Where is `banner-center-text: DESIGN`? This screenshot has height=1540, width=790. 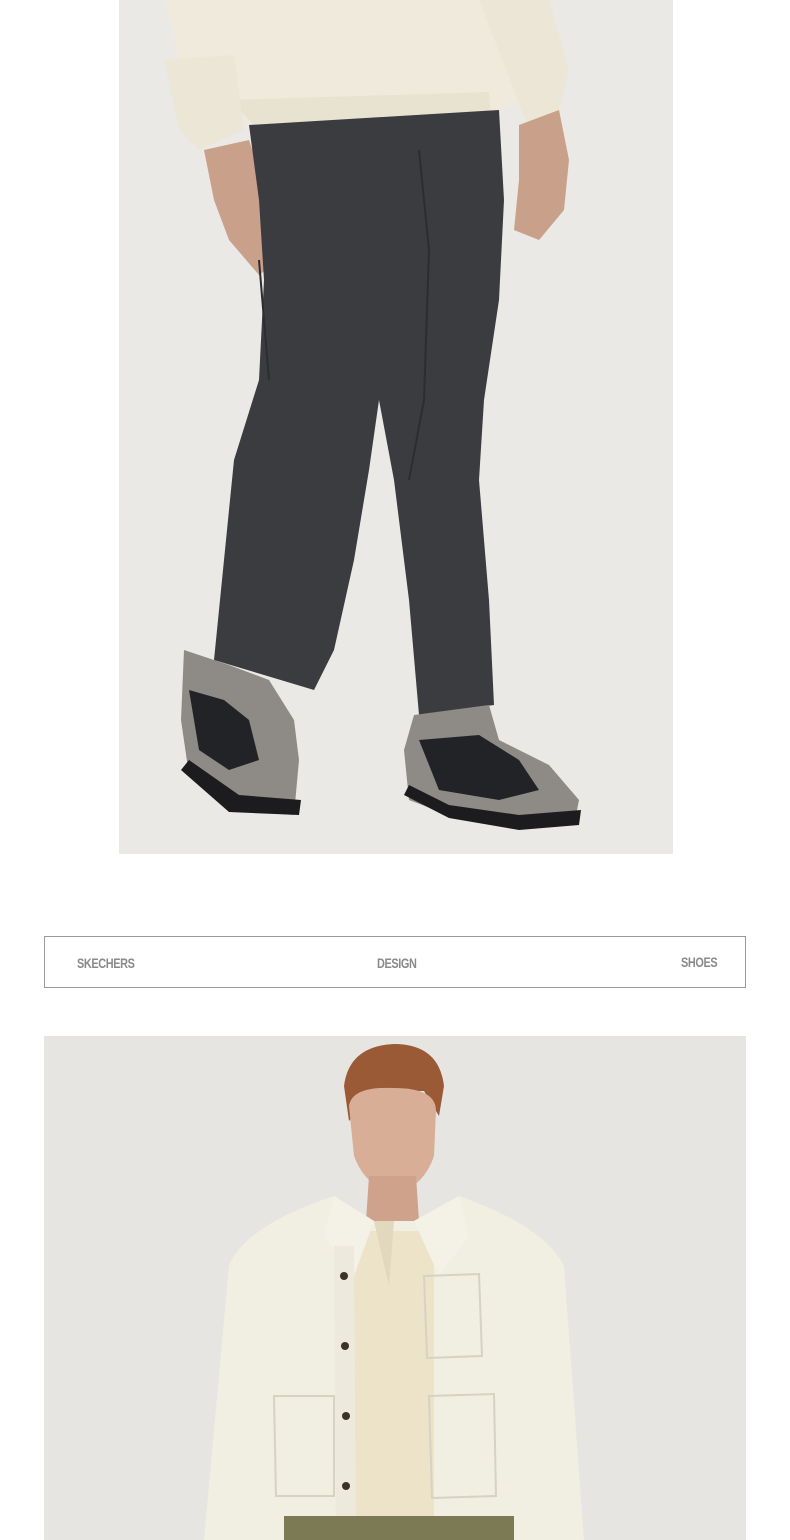 banner-center-text: DESIGN is located at coordinates (397, 963).